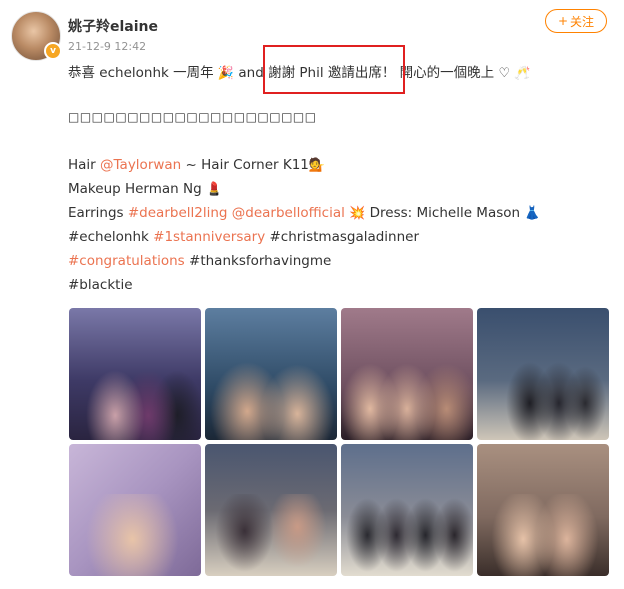 The height and width of the screenshot is (589, 624). Describe the element at coordinates (258, 261) in the screenshot. I see `hashtag-text: #thanksforhavingme` at that location.